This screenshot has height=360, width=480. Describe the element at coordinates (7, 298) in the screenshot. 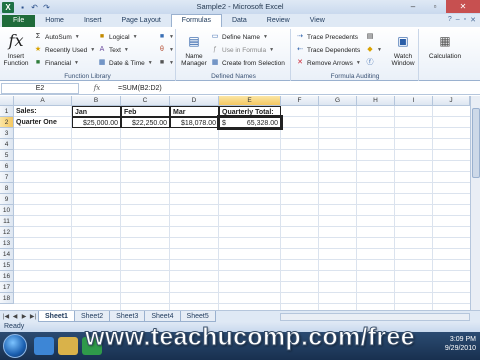

I see `row-header: 18` at that location.